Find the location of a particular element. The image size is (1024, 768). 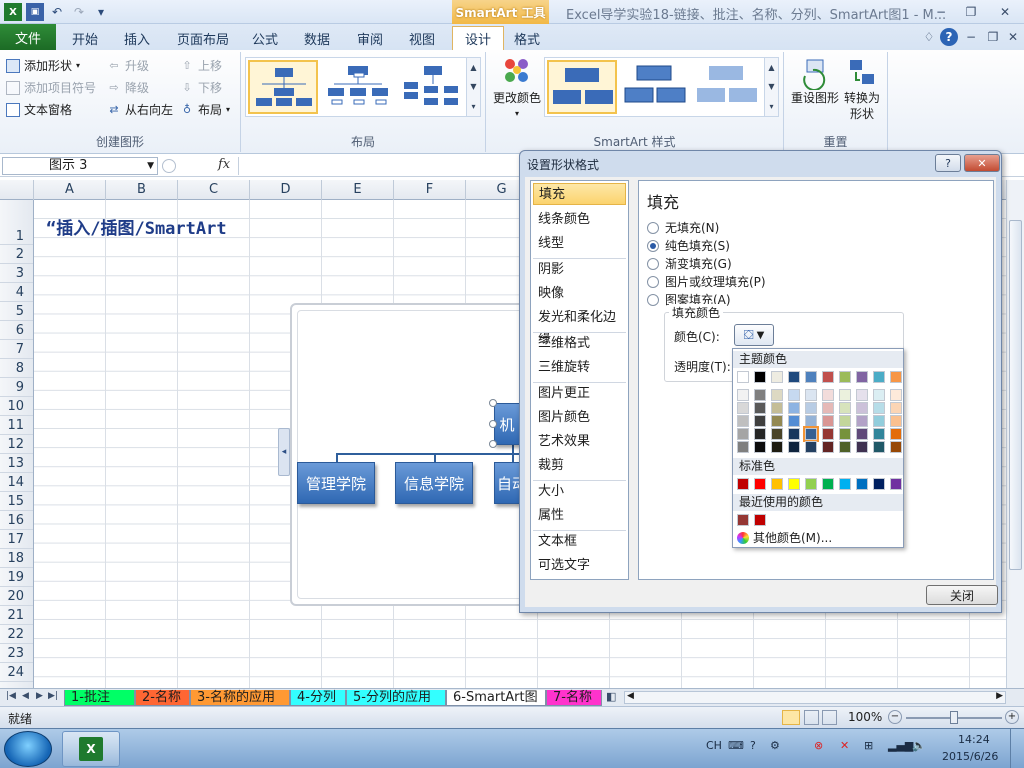

close-window-button: ✕ is located at coordinates (1005, 11).